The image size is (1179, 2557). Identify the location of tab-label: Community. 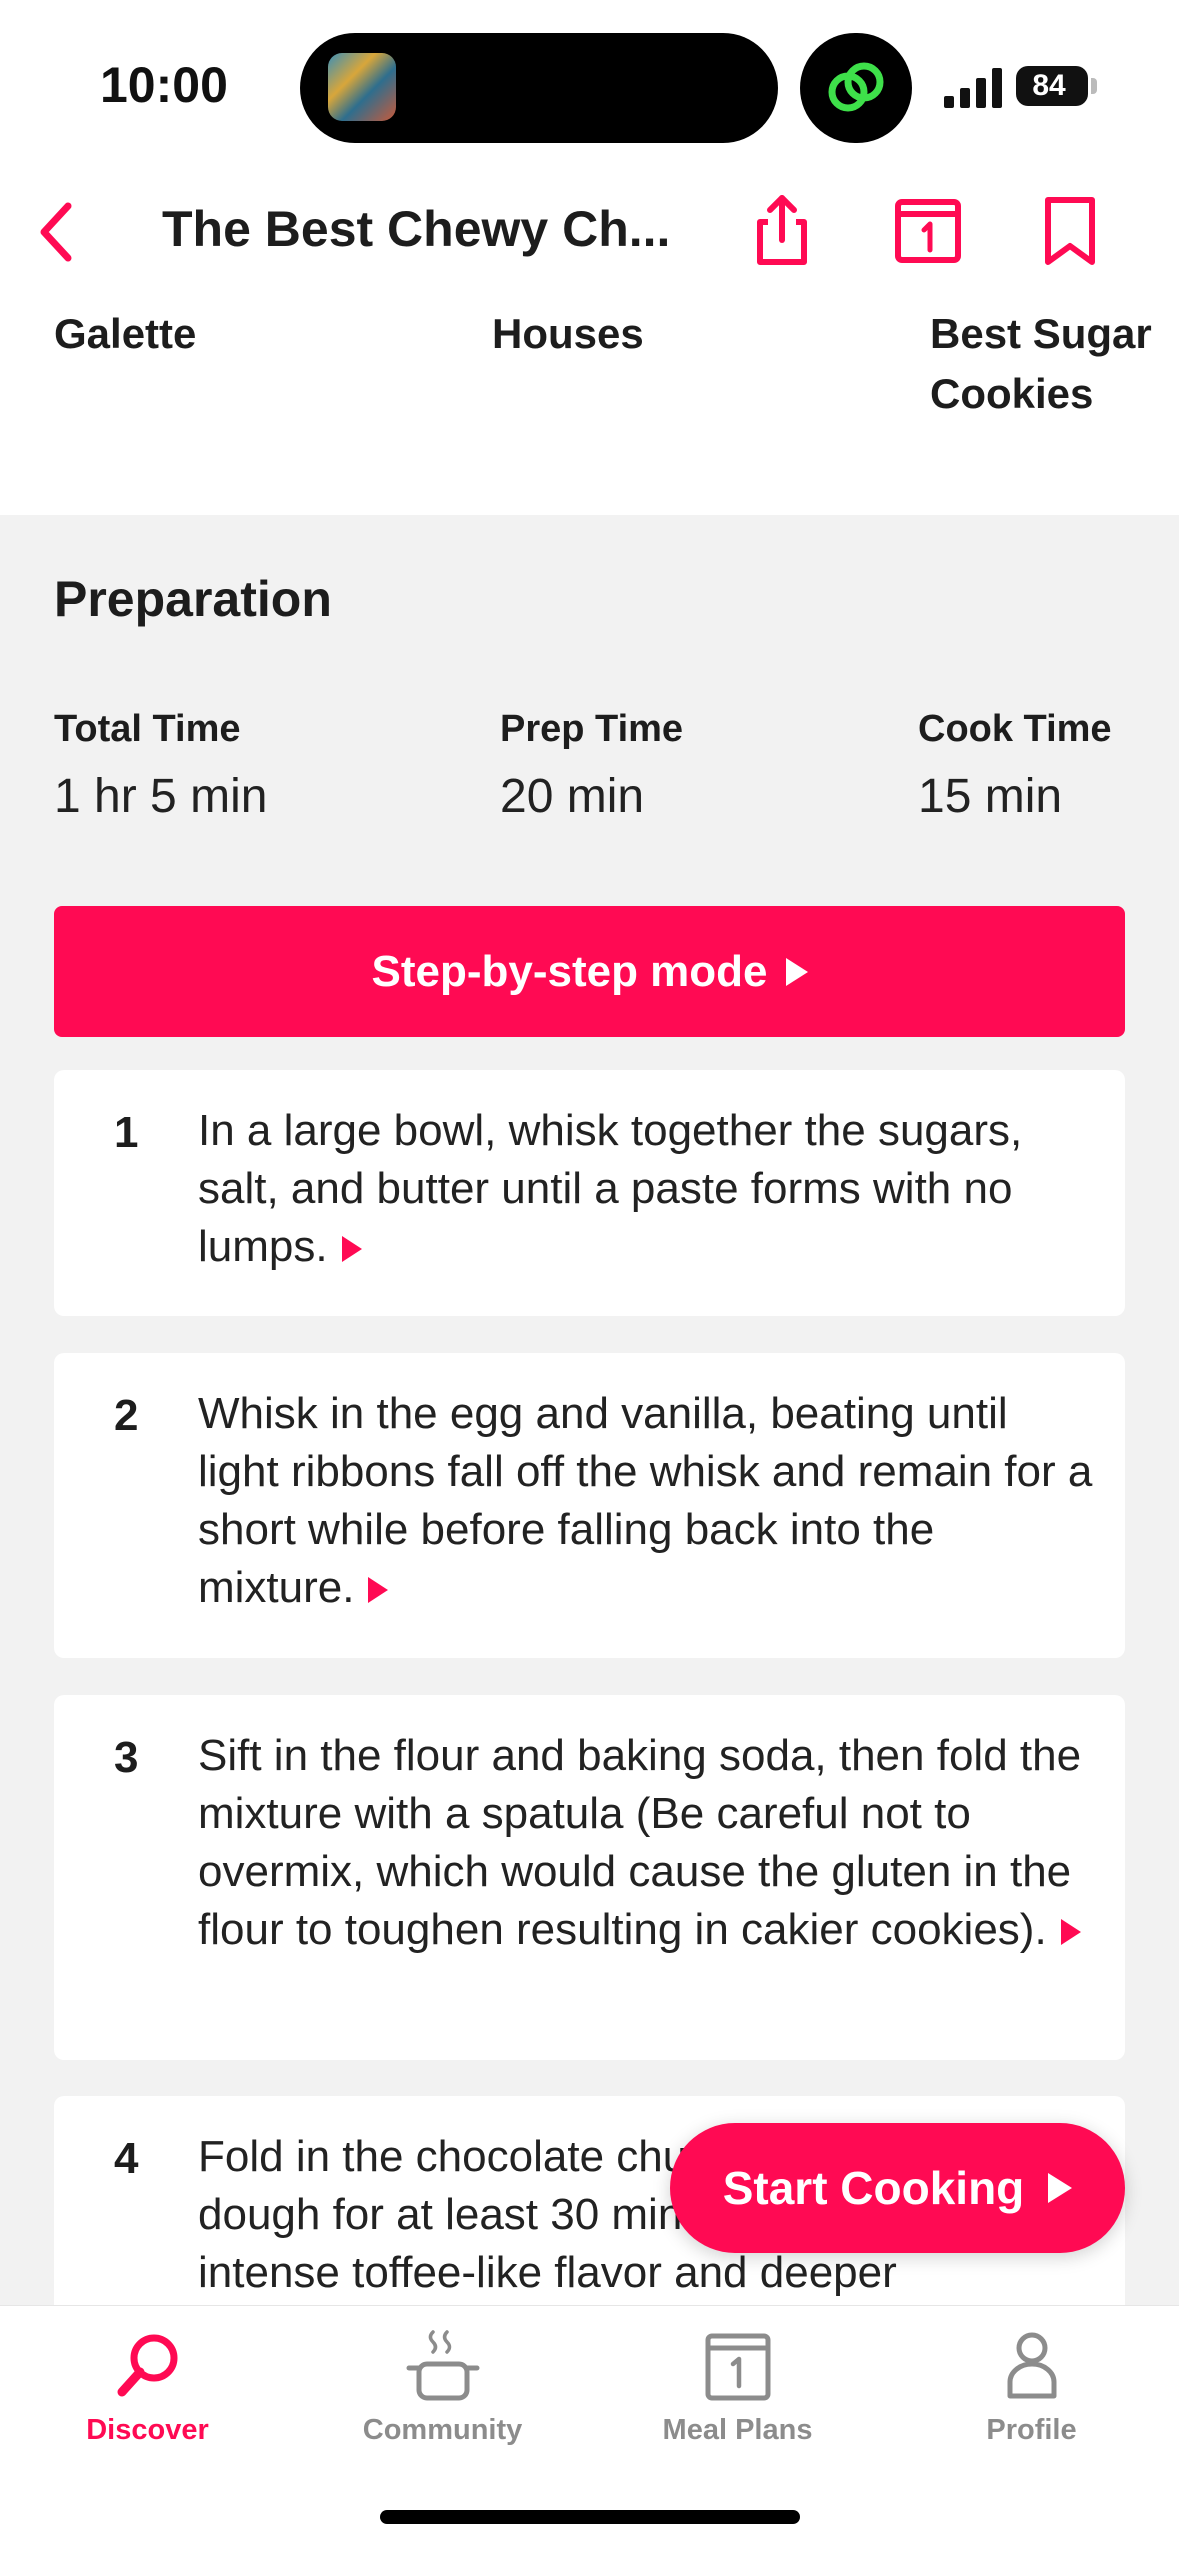
(442, 2430).